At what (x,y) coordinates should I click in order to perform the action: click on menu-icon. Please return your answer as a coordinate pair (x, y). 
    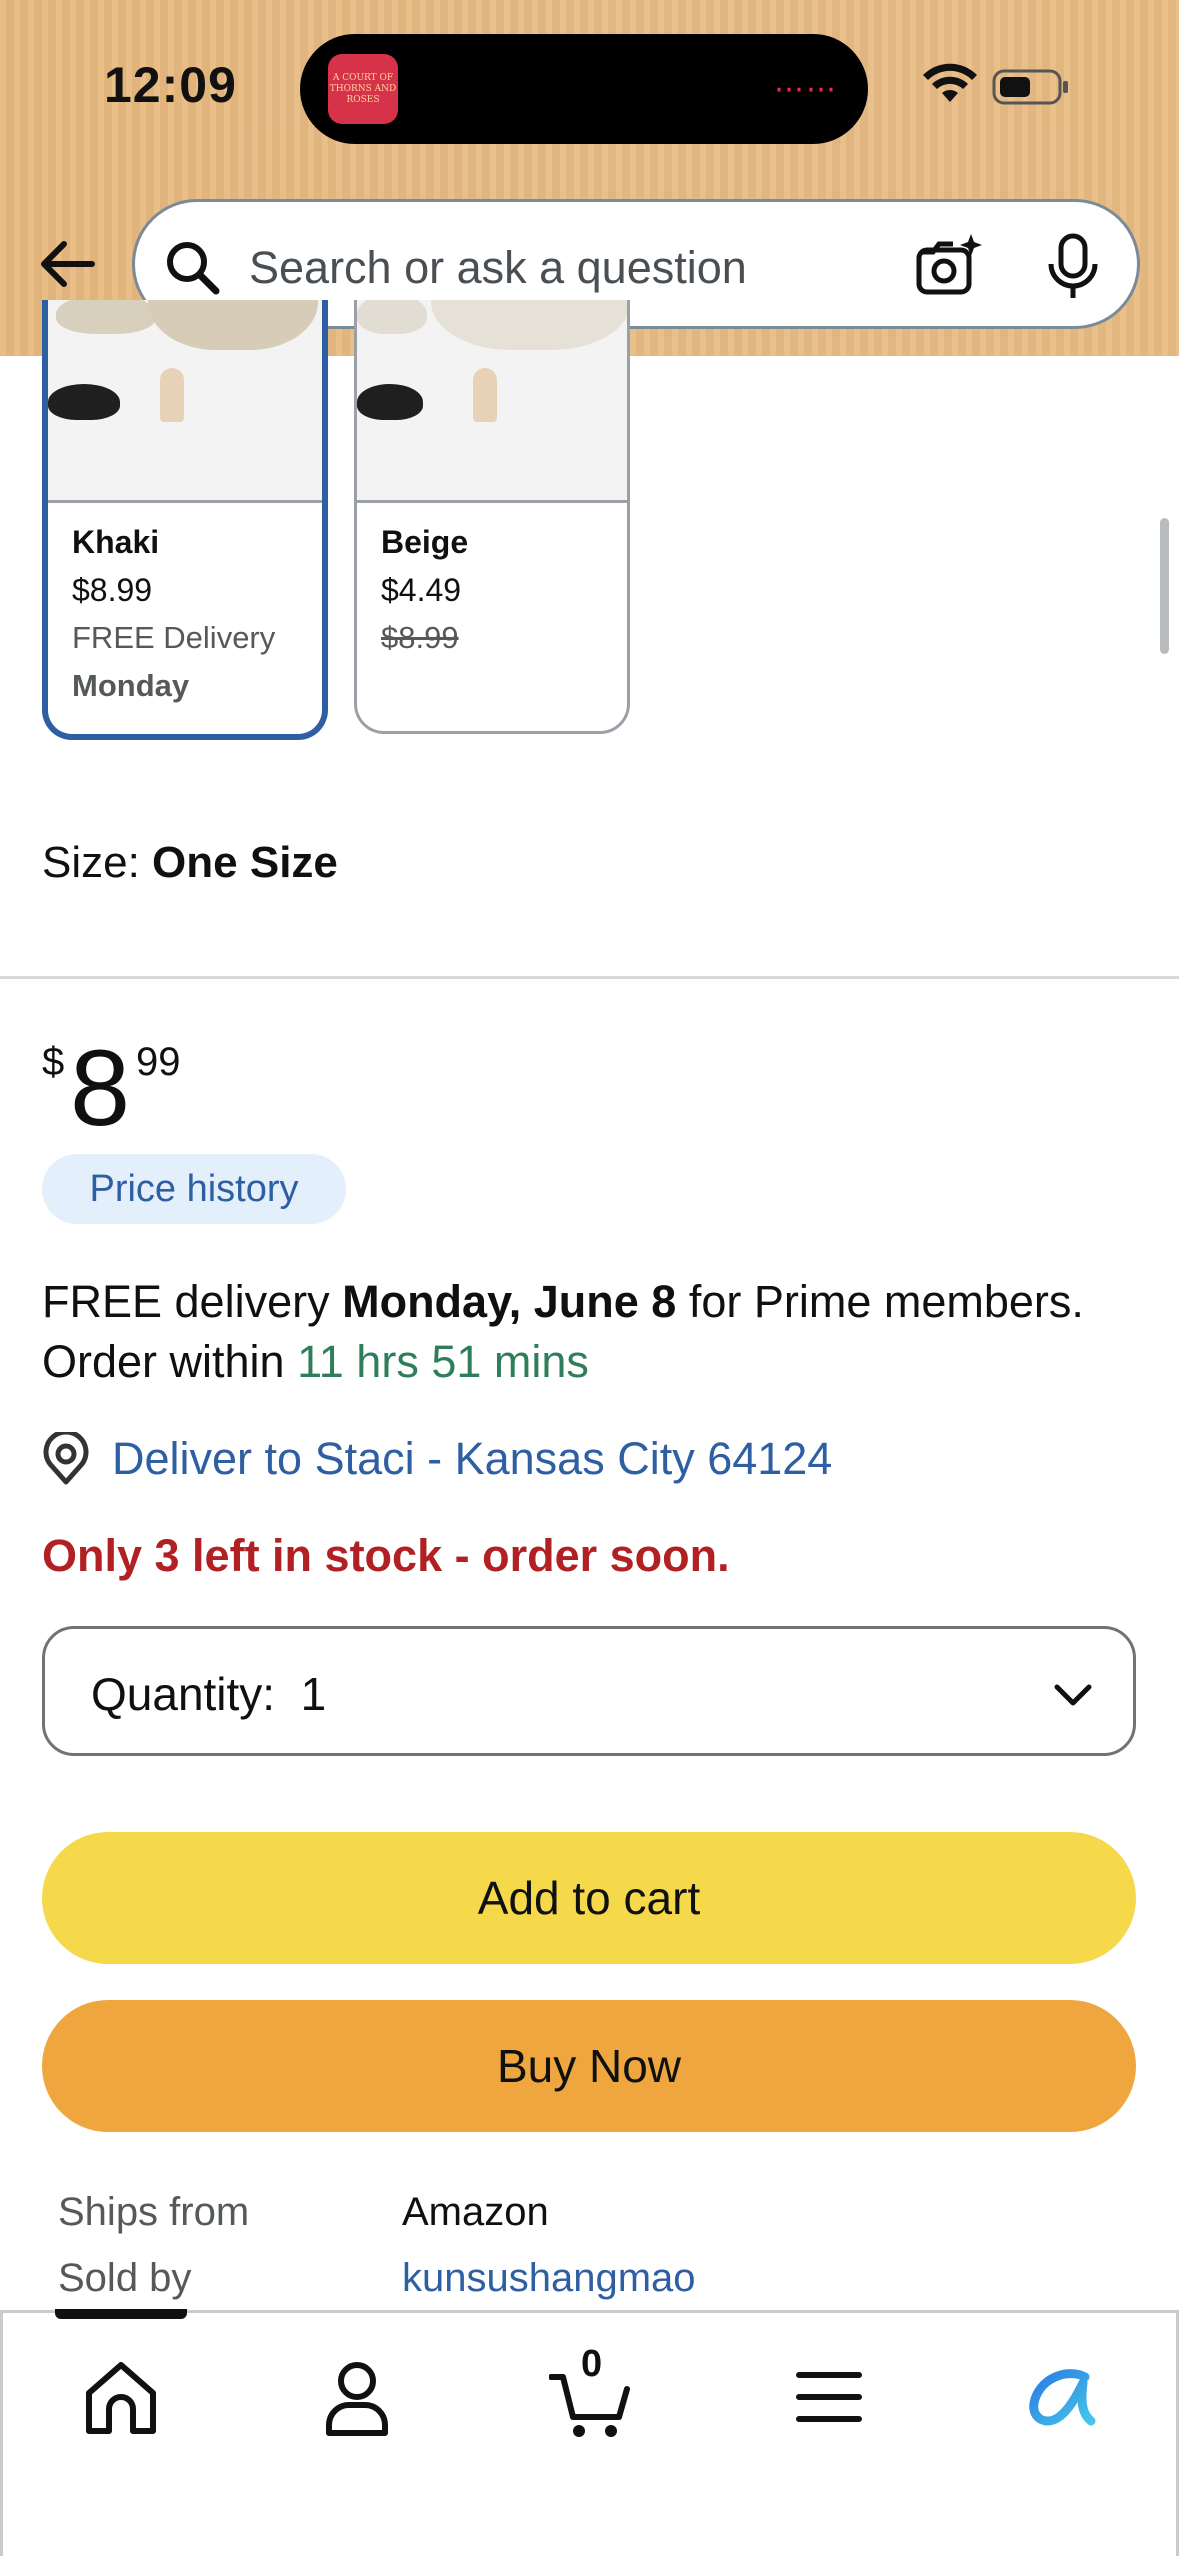
    Looking at the image, I should click on (829, 2397).